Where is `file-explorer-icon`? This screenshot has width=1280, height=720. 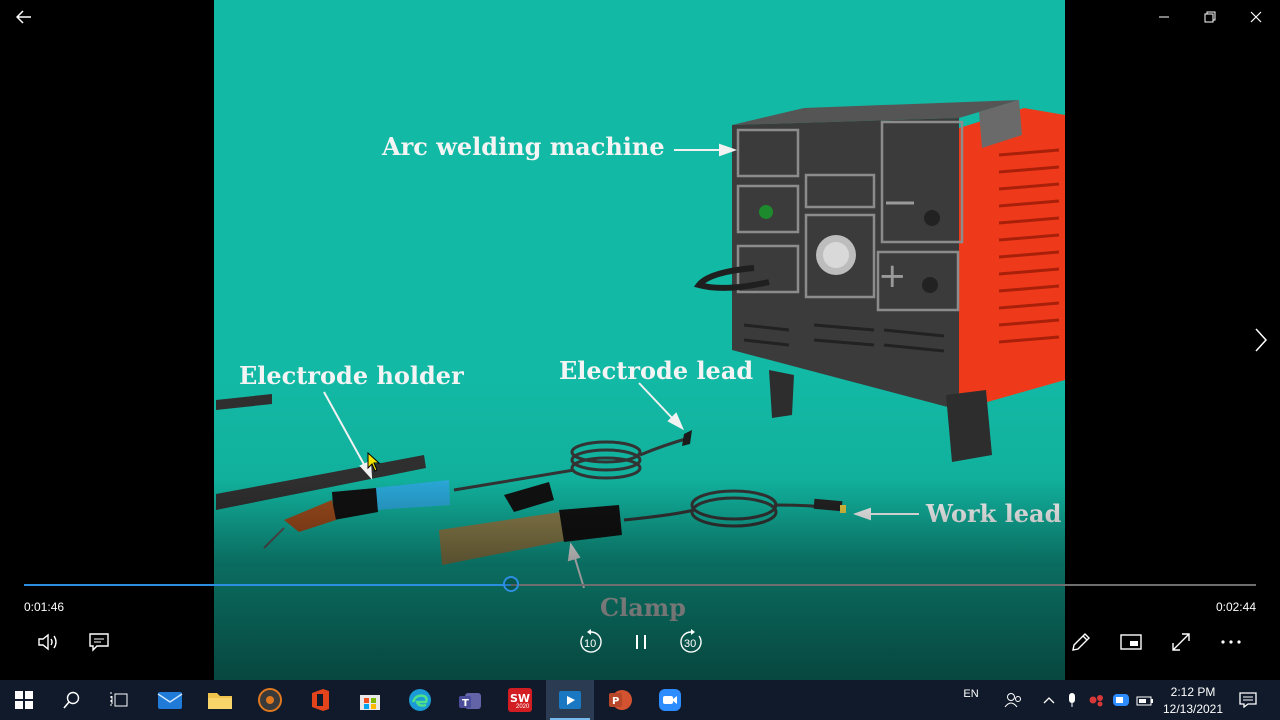 file-explorer-icon is located at coordinates (220, 701).